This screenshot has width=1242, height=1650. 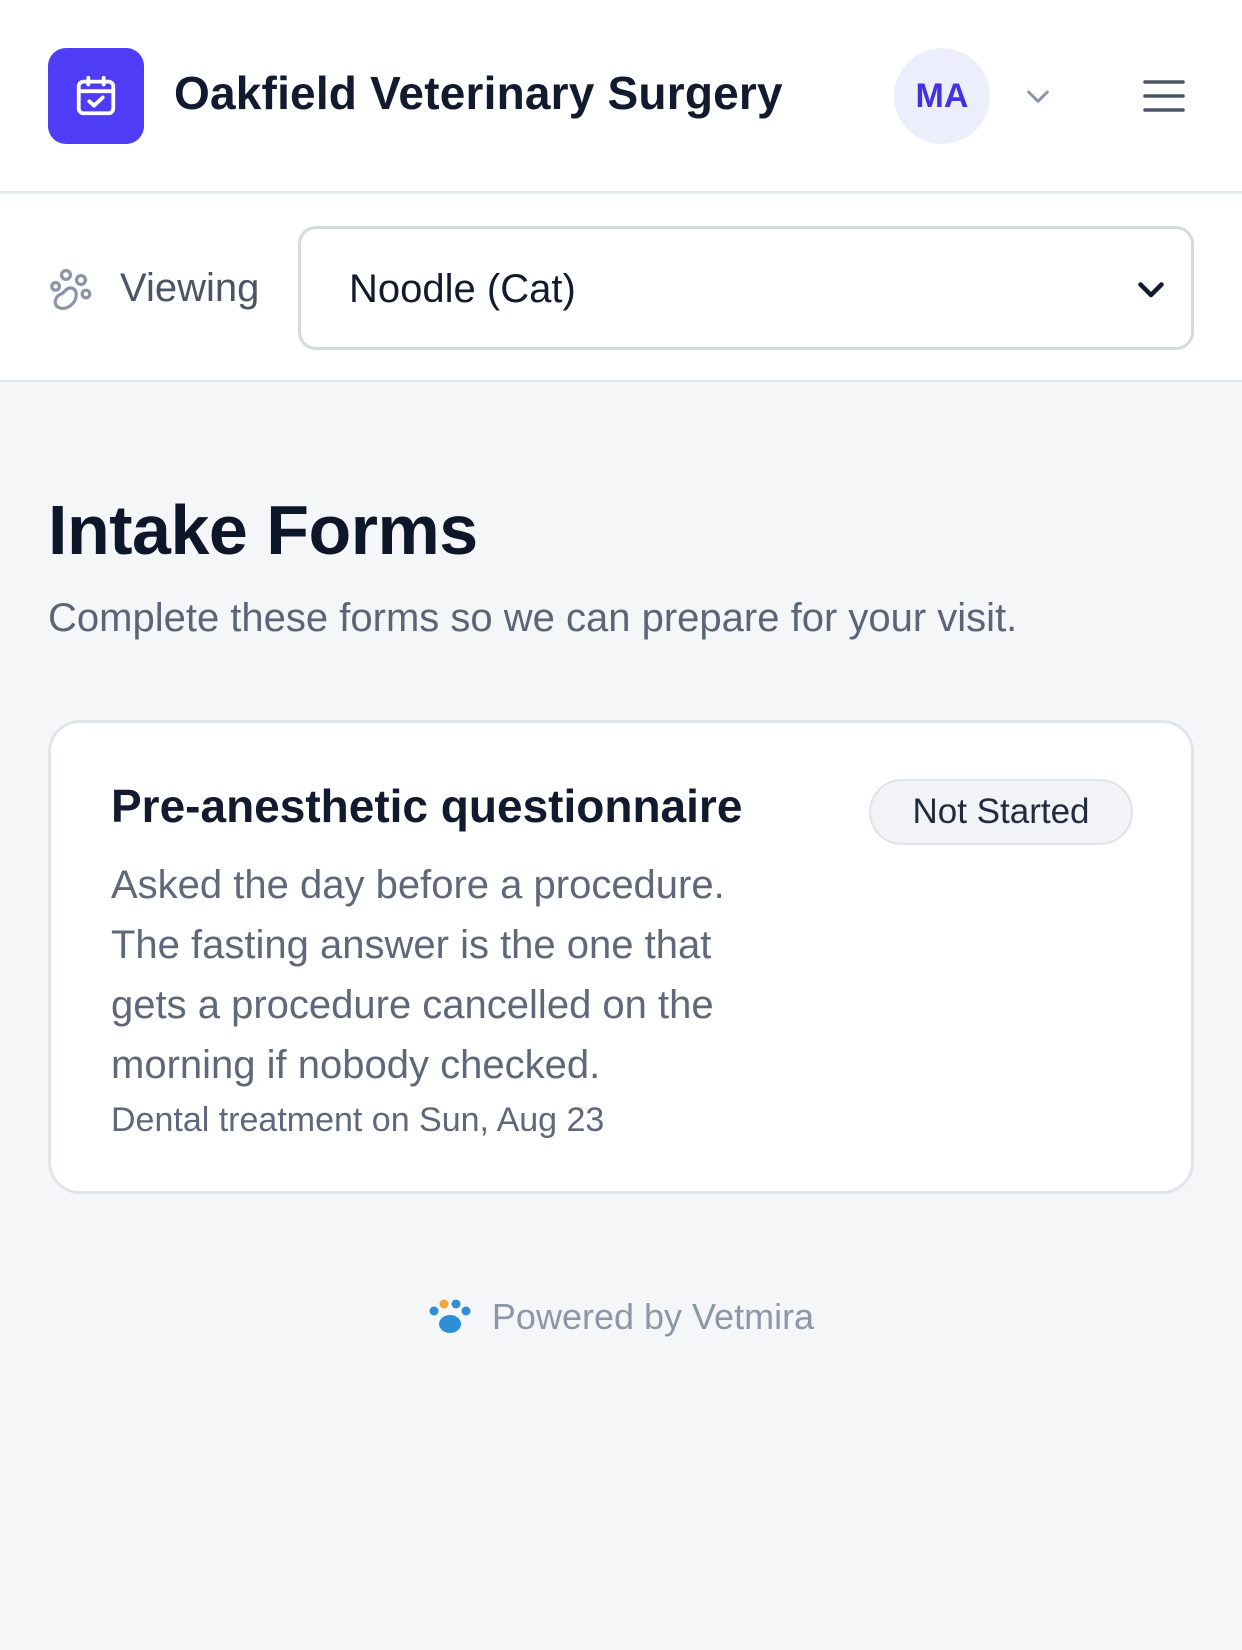 I want to click on status-badge: Not Started, so click(x=1001, y=812).